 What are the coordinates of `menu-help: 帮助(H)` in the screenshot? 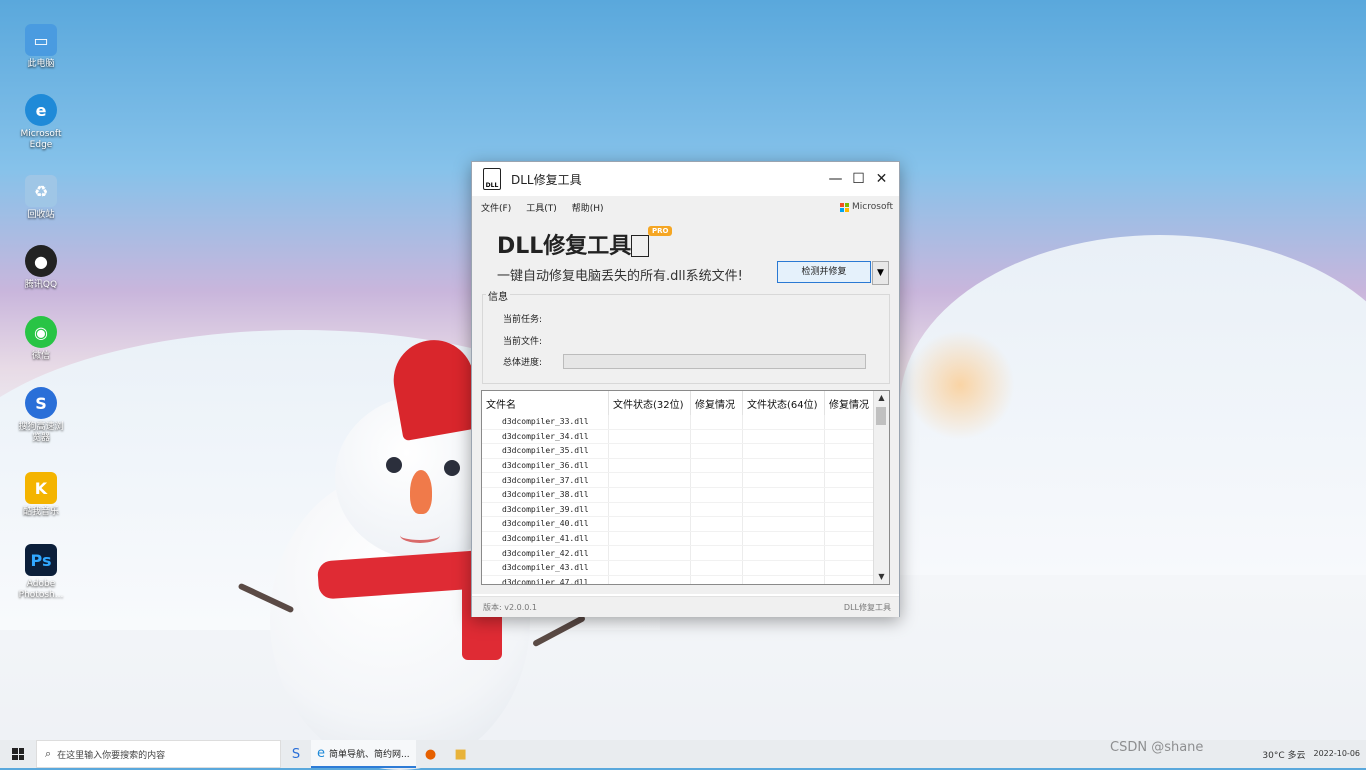 It's located at (588, 207).